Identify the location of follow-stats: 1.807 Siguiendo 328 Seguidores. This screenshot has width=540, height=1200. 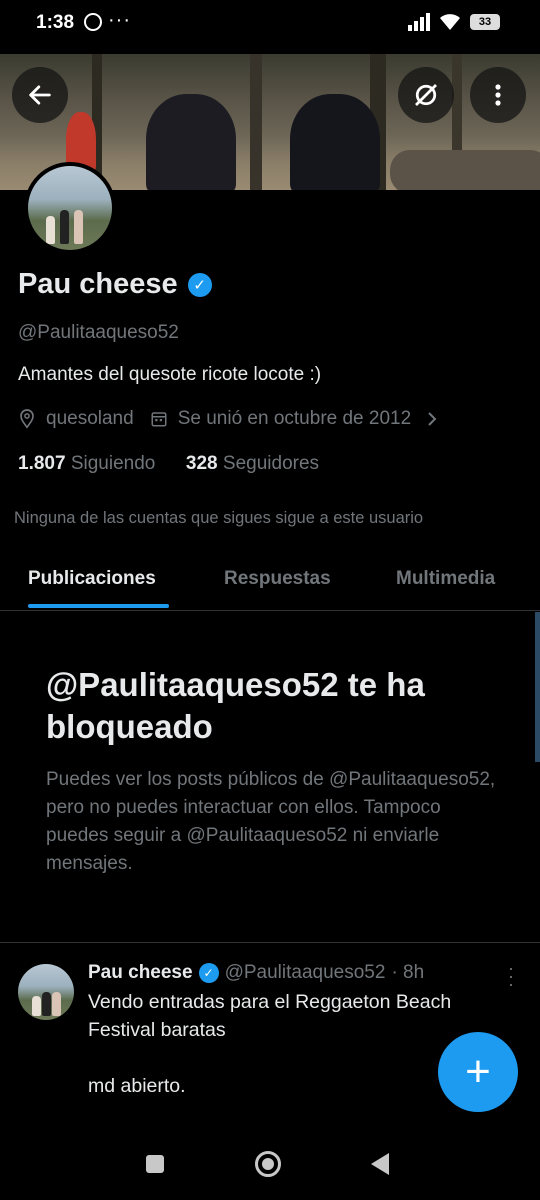
(168, 464).